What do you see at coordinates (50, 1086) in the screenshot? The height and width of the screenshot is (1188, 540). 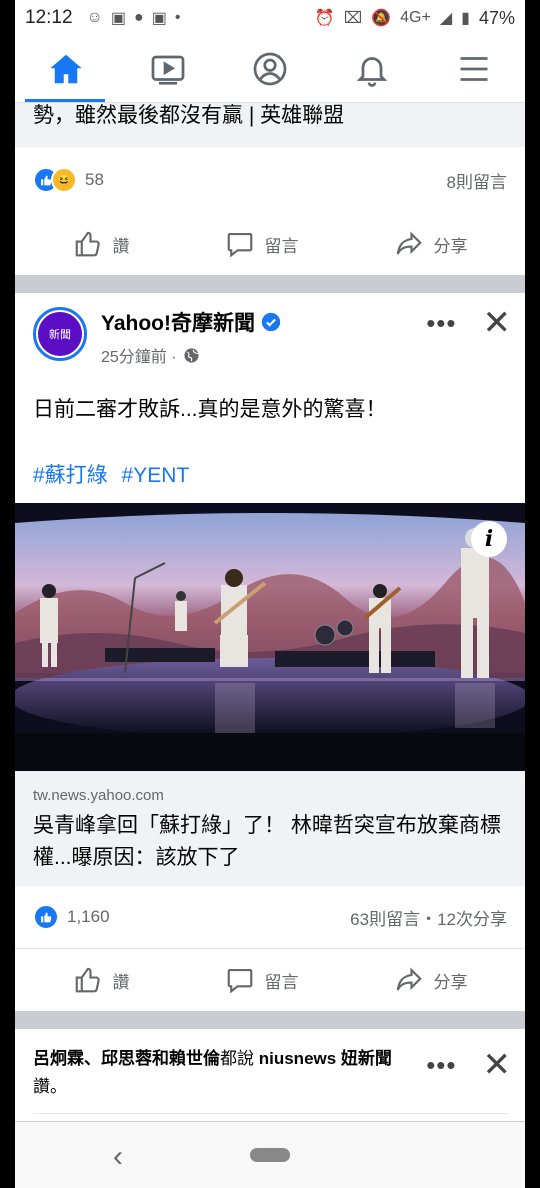 I see `verb-text: 讚。` at bounding box center [50, 1086].